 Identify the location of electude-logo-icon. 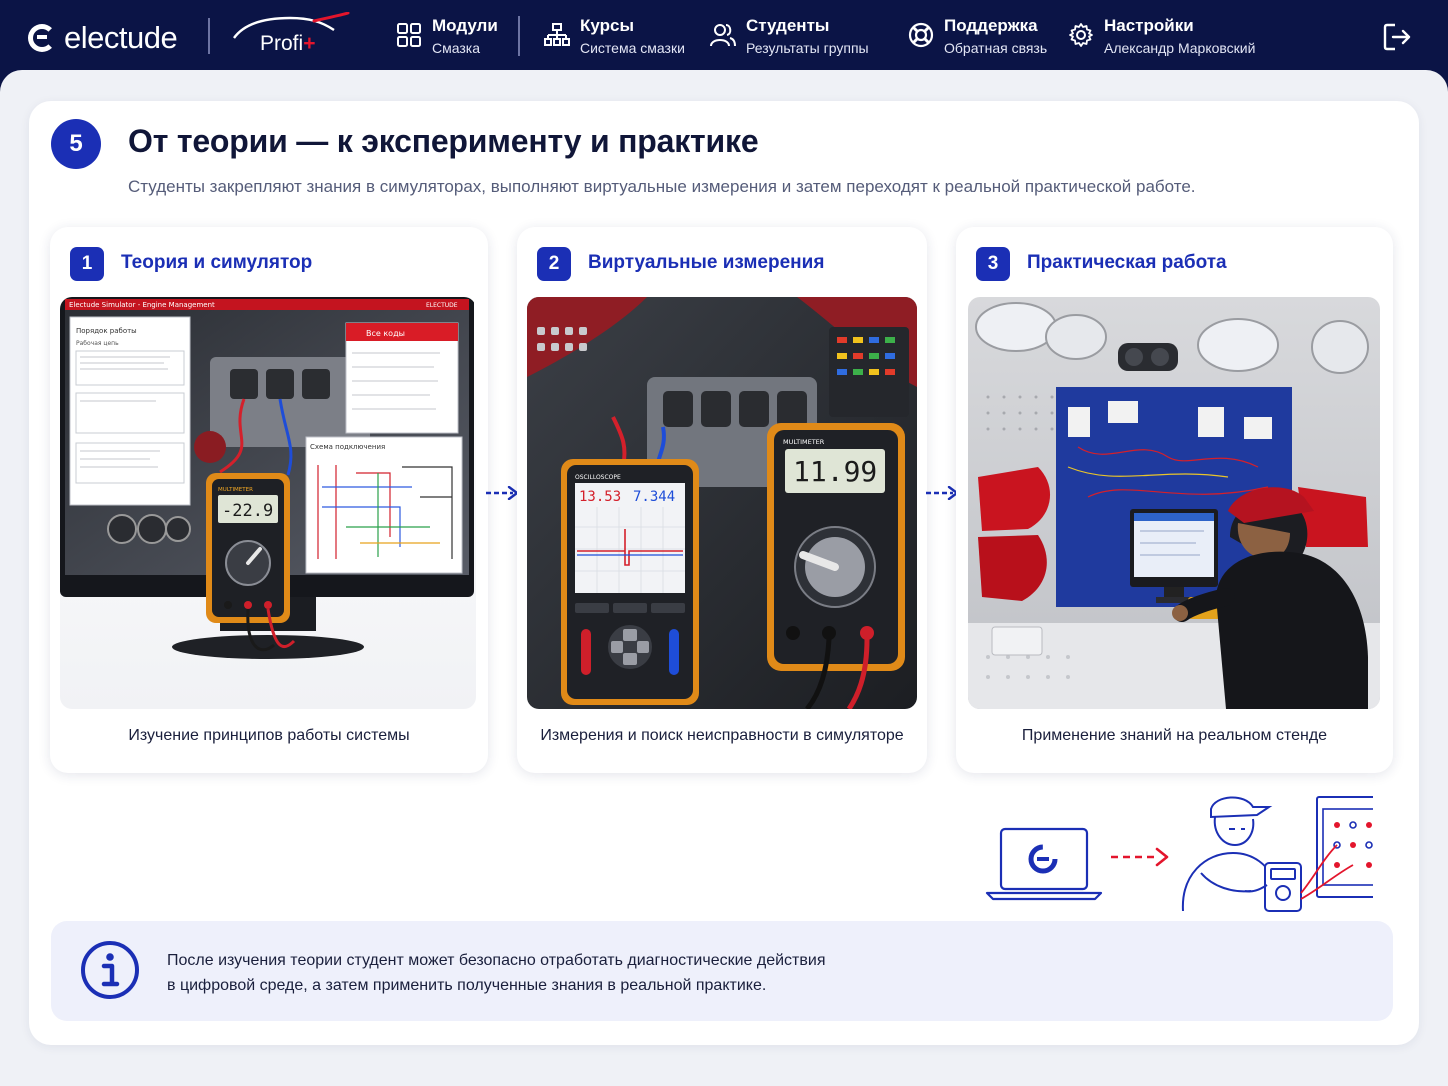
(42, 38).